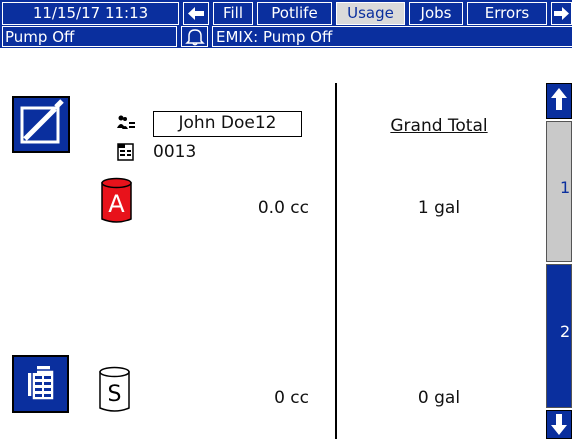 This screenshot has height=442, width=572. What do you see at coordinates (89, 36) in the screenshot?
I see `status-text: Pump Off` at bounding box center [89, 36].